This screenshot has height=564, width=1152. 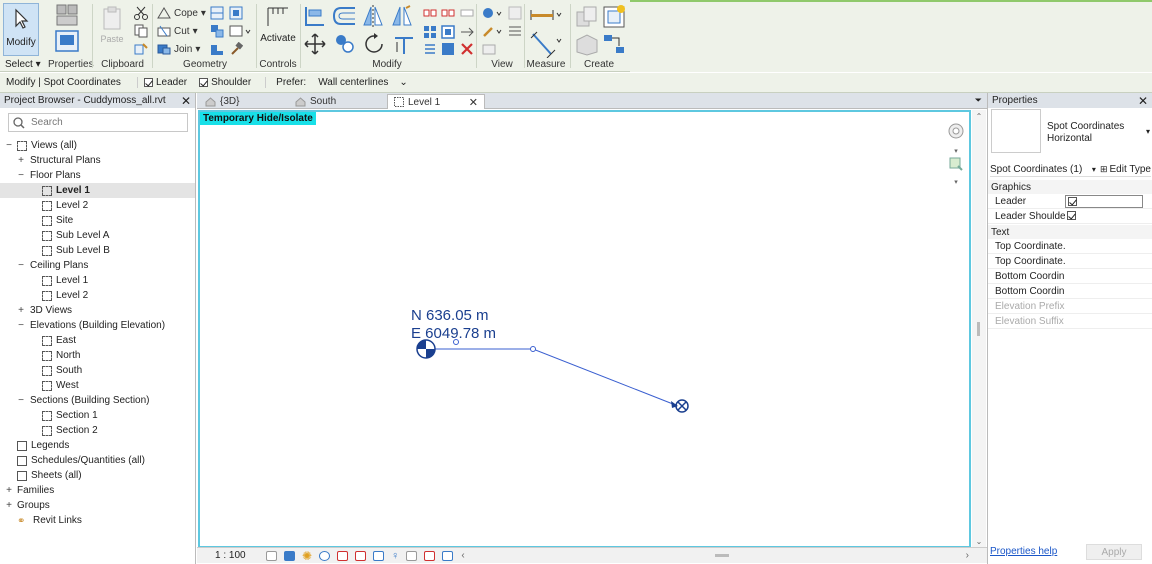 What do you see at coordinates (97, 520) in the screenshot?
I see `tree-item: ⚭ Revit Links` at bounding box center [97, 520].